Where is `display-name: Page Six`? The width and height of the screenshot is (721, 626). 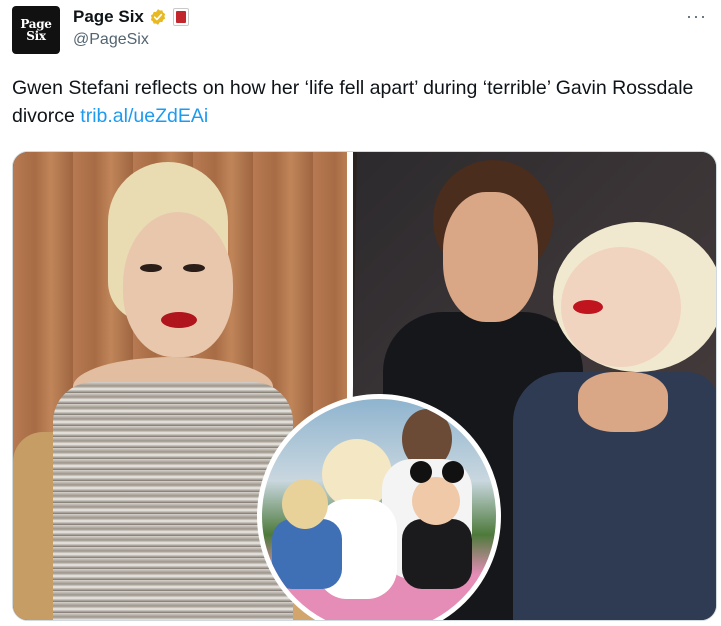 display-name: Page Six is located at coordinates (108, 17).